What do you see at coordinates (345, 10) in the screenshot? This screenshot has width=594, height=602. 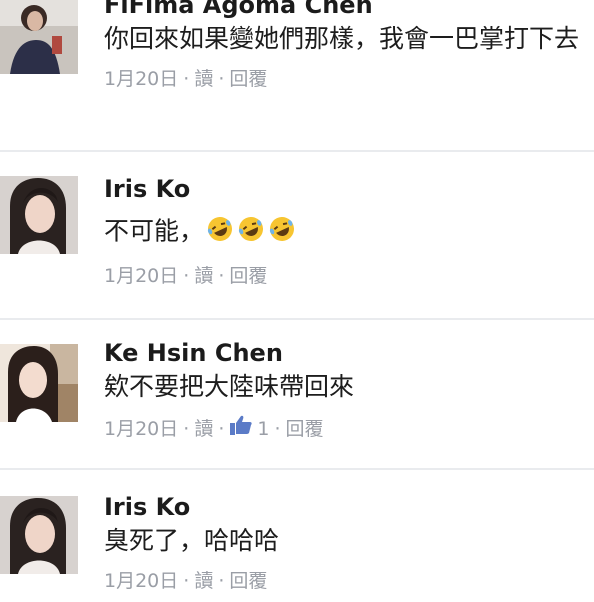 I see `commenter-name: FiFima Agoma Chen` at bounding box center [345, 10].